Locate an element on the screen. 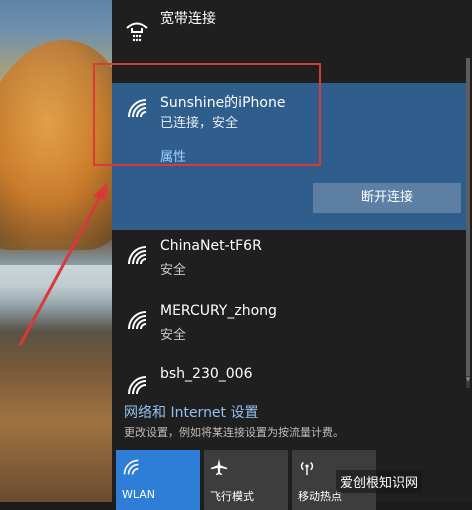  network-ssid: MERCURY_zhong is located at coordinates (218, 311).